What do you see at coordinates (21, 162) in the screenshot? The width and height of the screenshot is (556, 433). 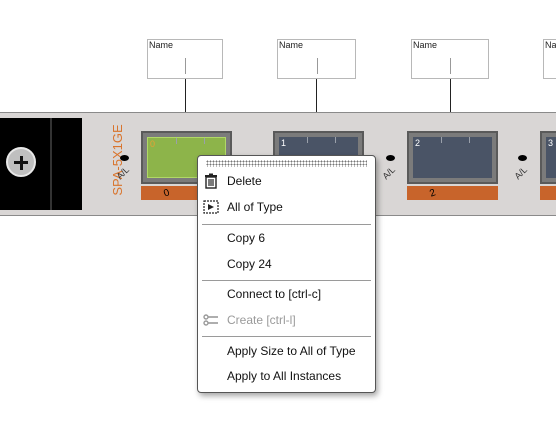 I see `add-icon` at bounding box center [21, 162].